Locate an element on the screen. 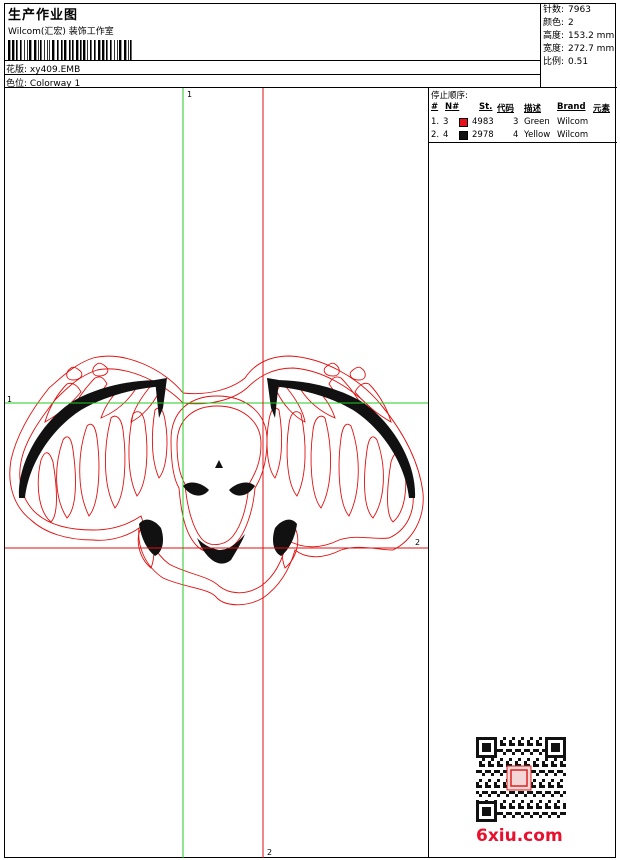 This screenshot has height=860, width=620. guide-label-green-v: 1 is located at coordinates (190, 94).